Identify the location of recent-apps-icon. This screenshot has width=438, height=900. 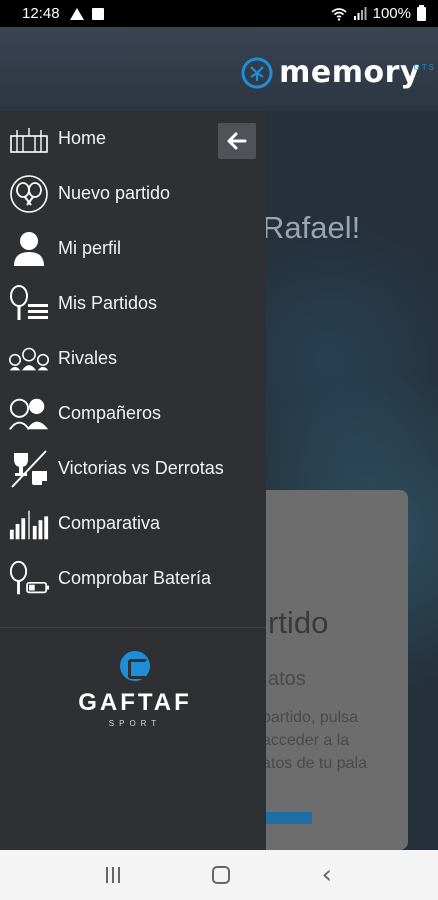
(112, 875).